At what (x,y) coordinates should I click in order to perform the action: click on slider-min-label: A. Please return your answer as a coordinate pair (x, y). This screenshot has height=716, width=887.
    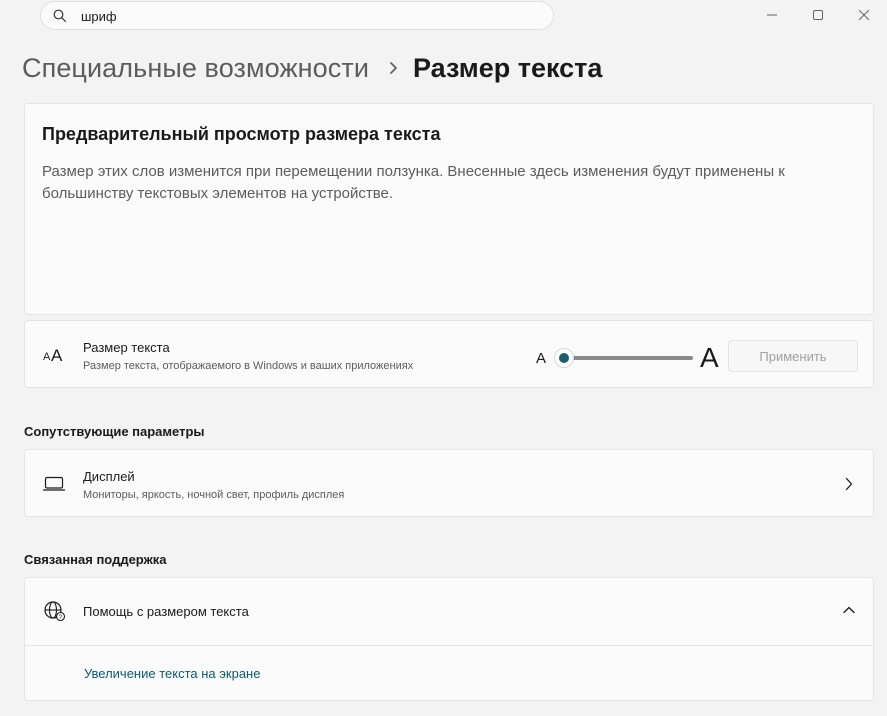
    Looking at the image, I should click on (541, 358).